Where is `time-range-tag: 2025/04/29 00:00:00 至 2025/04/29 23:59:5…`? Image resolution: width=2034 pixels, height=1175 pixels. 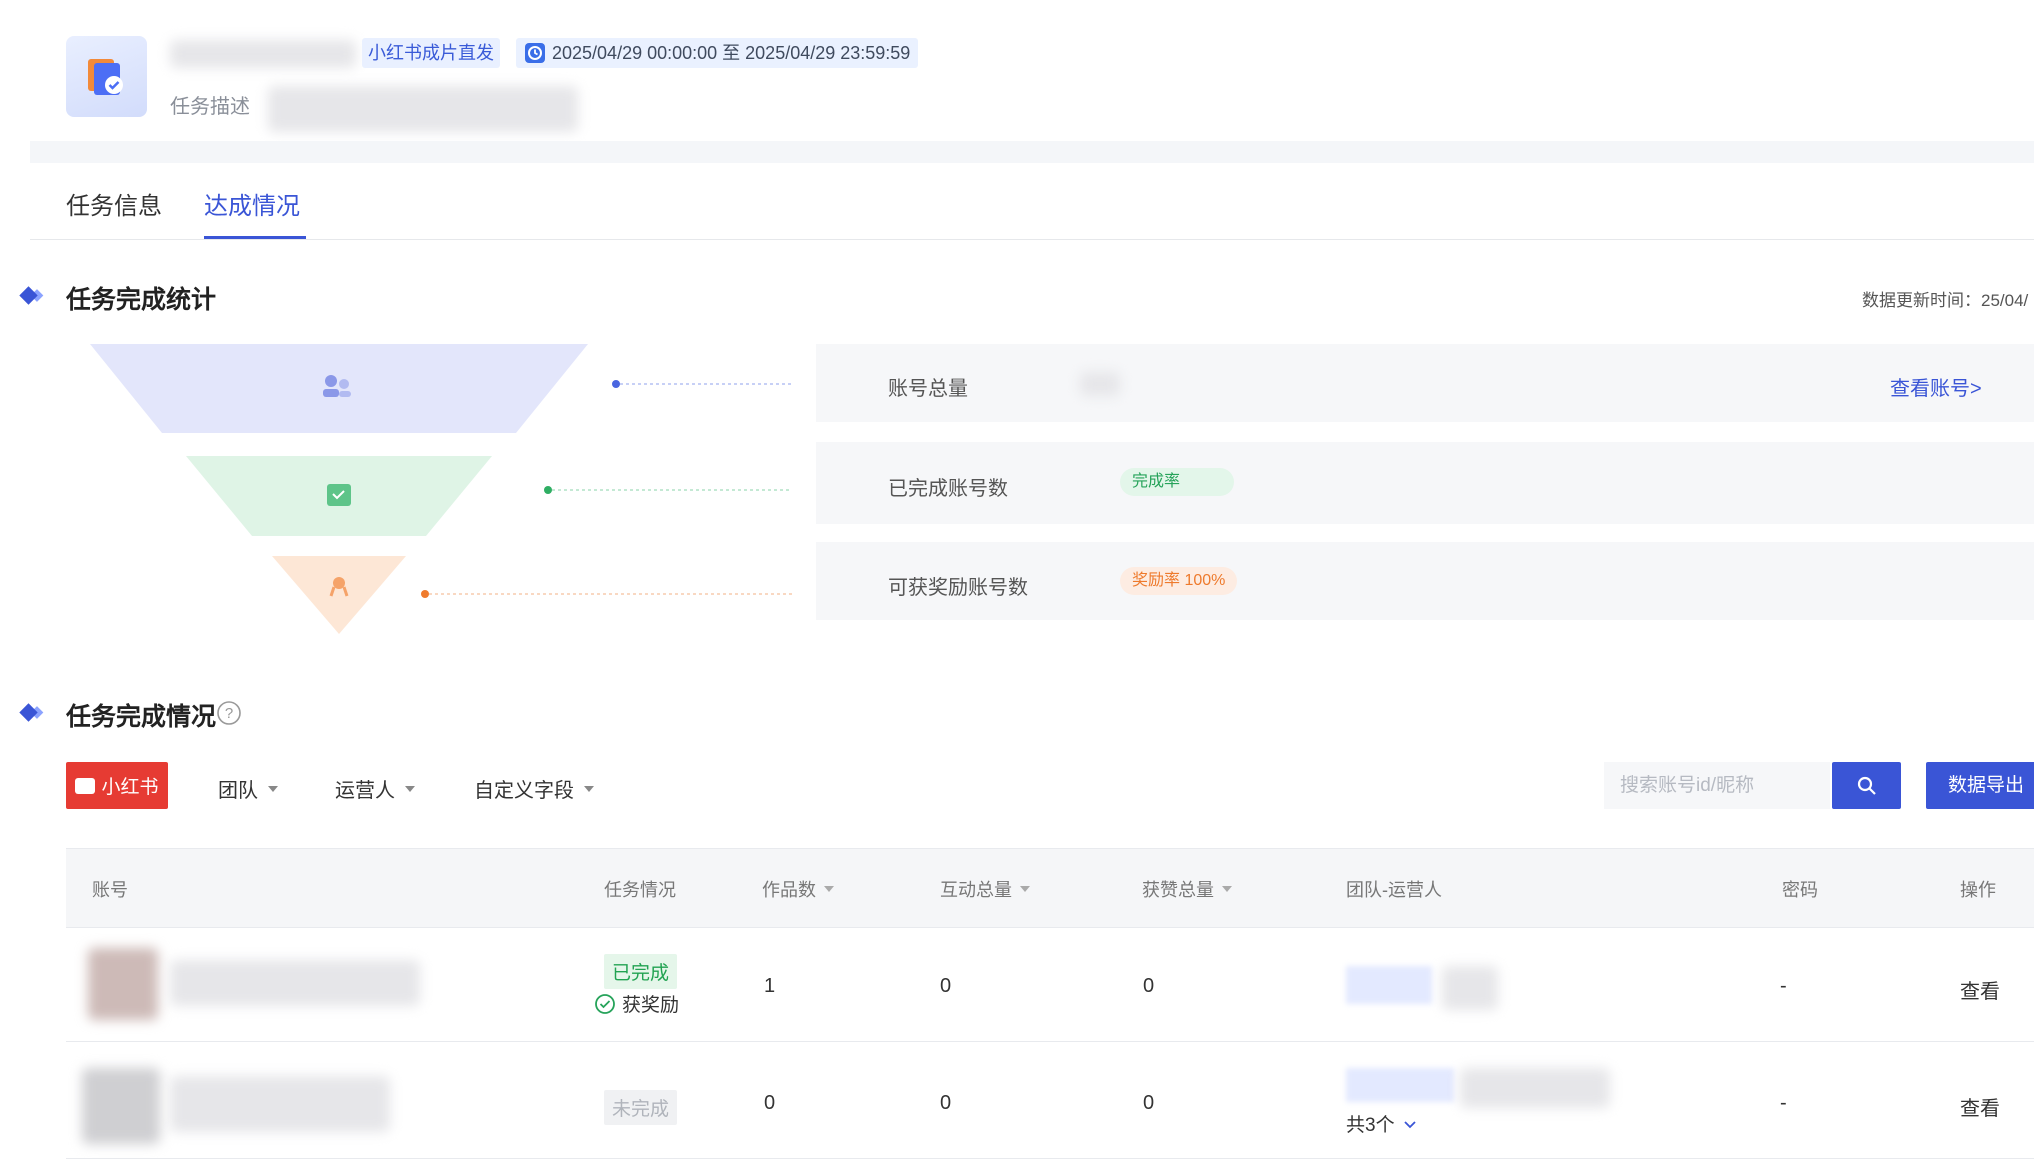 time-range-tag: 2025/04/29 00:00:00 至 2025/04/29 23:59:5… is located at coordinates (717, 53).